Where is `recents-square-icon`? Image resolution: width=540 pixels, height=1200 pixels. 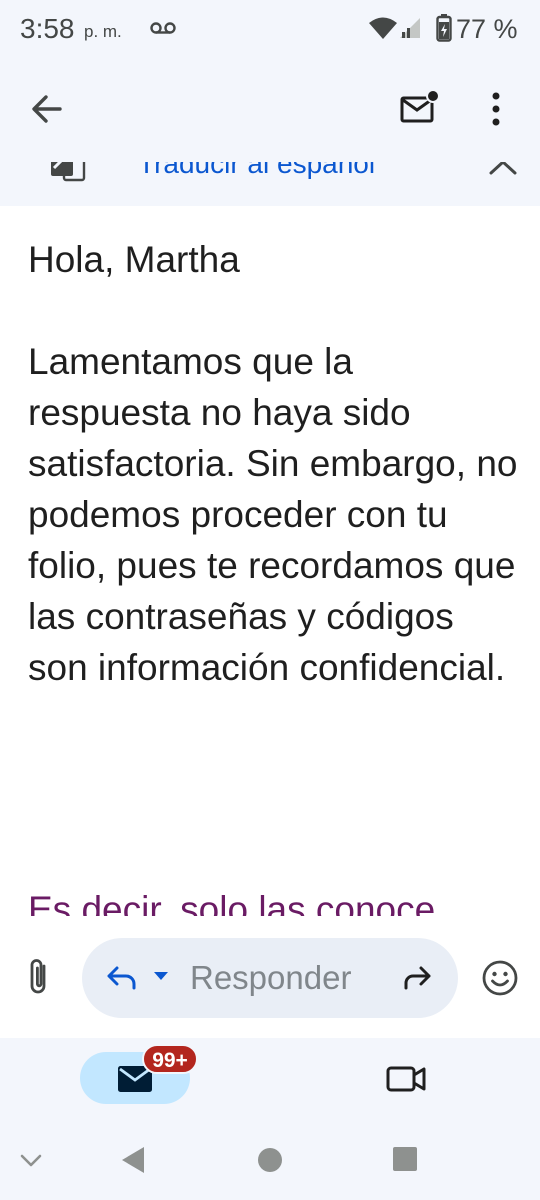
recents-square-icon is located at coordinates (405, 1159).